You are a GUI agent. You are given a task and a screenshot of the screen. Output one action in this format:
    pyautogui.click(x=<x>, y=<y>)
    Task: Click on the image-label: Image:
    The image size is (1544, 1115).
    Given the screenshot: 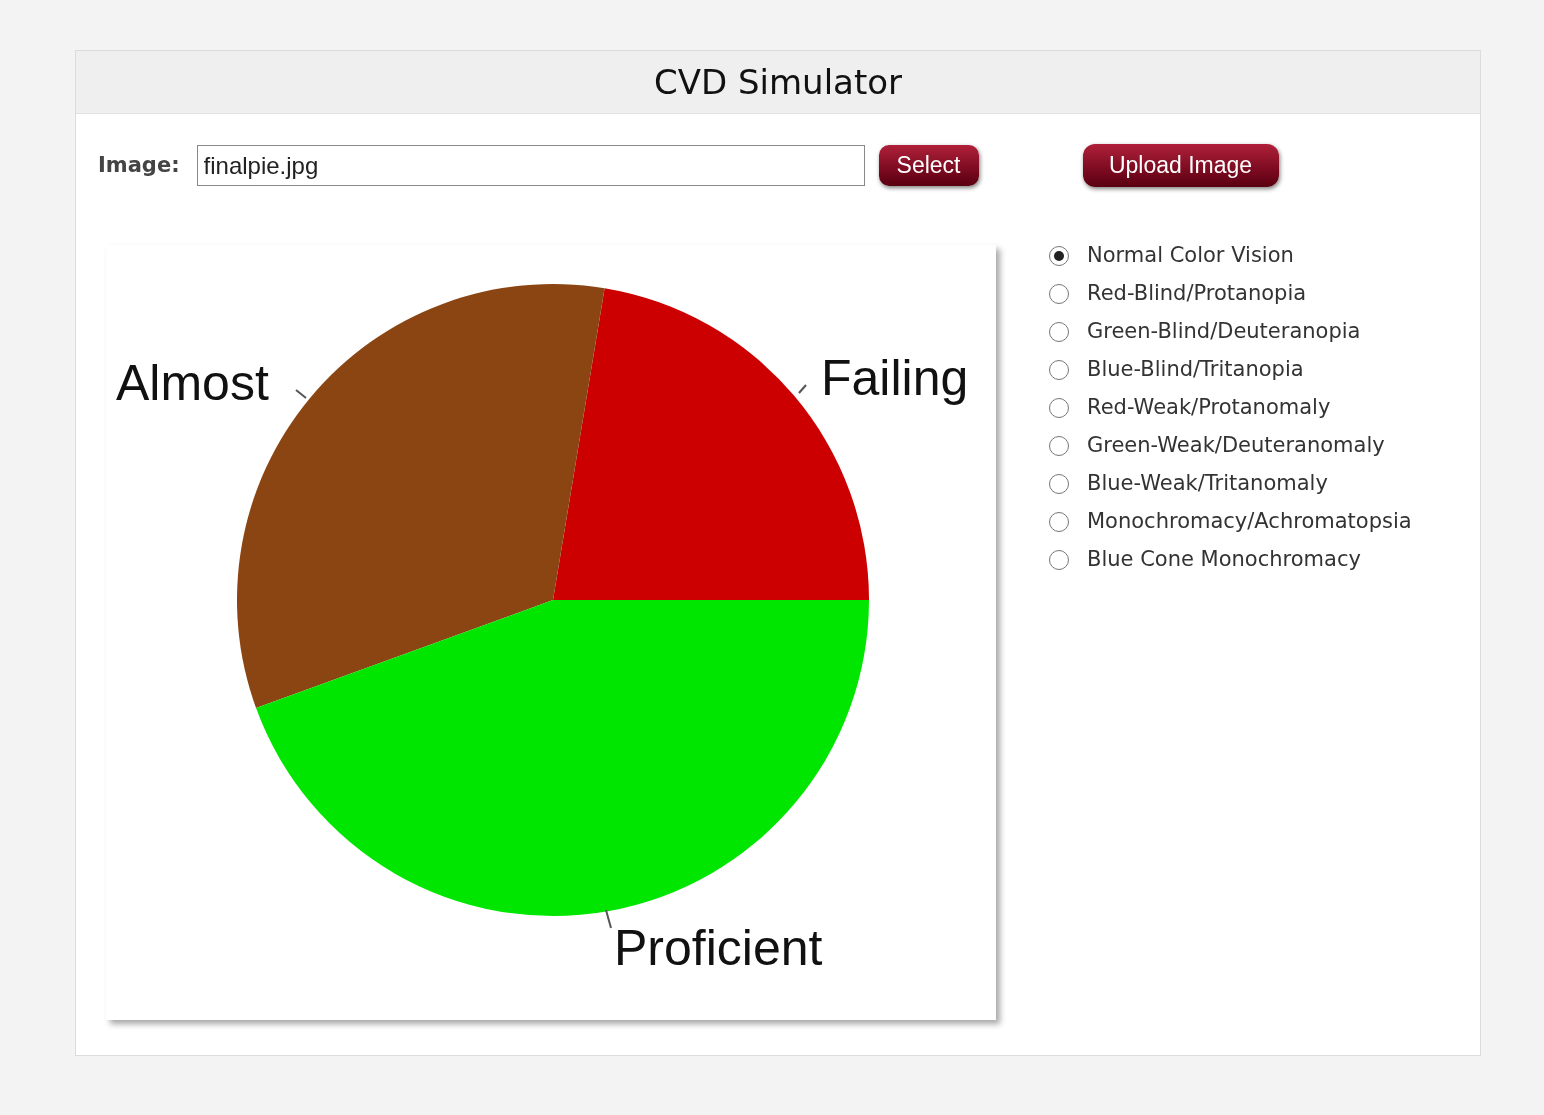 What is the action you would take?
    pyautogui.click(x=139, y=165)
    